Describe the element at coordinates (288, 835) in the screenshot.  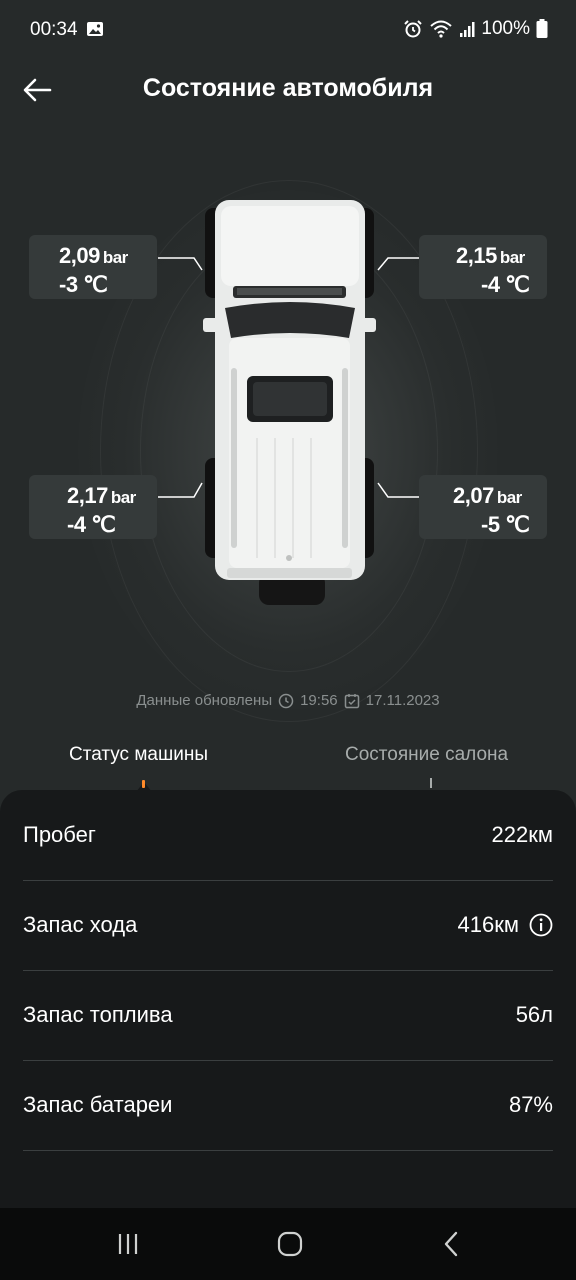
I see `stat-row-mileage: Пробег 222км` at that location.